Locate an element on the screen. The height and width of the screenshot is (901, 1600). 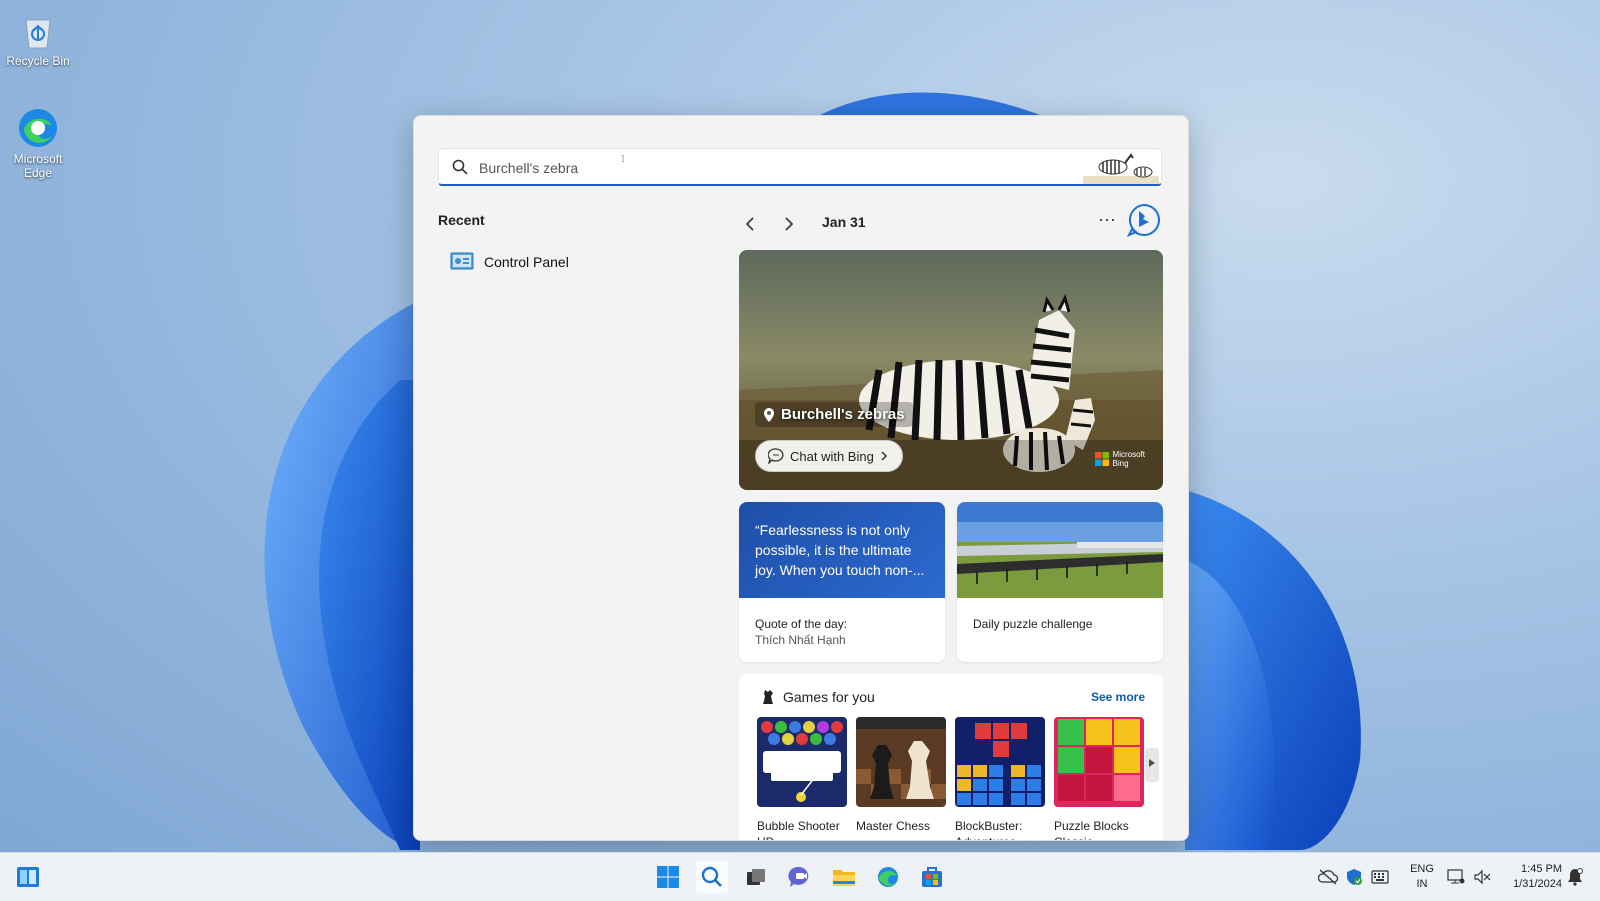
desktop-icon-recycle-bin: Recycle Bin is located at coordinates (38, 38).